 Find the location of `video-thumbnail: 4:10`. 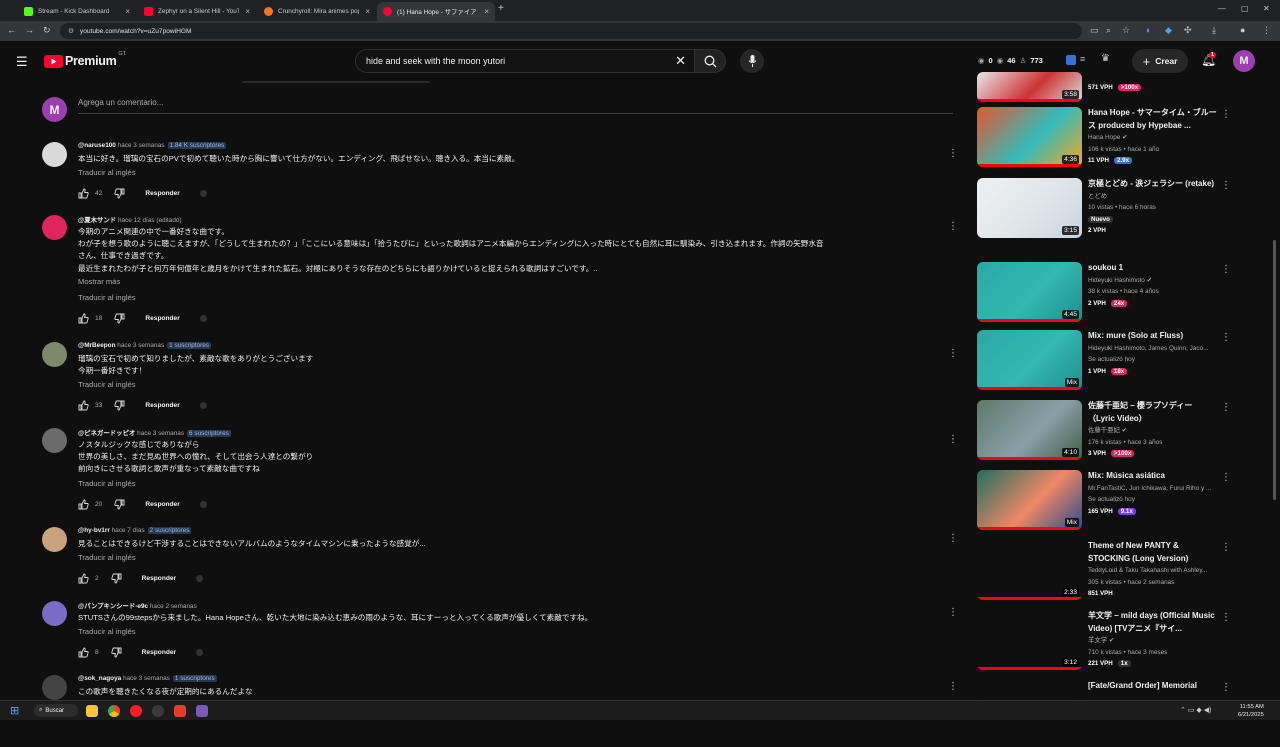

video-thumbnail: 4:10 is located at coordinates (1029, 430).